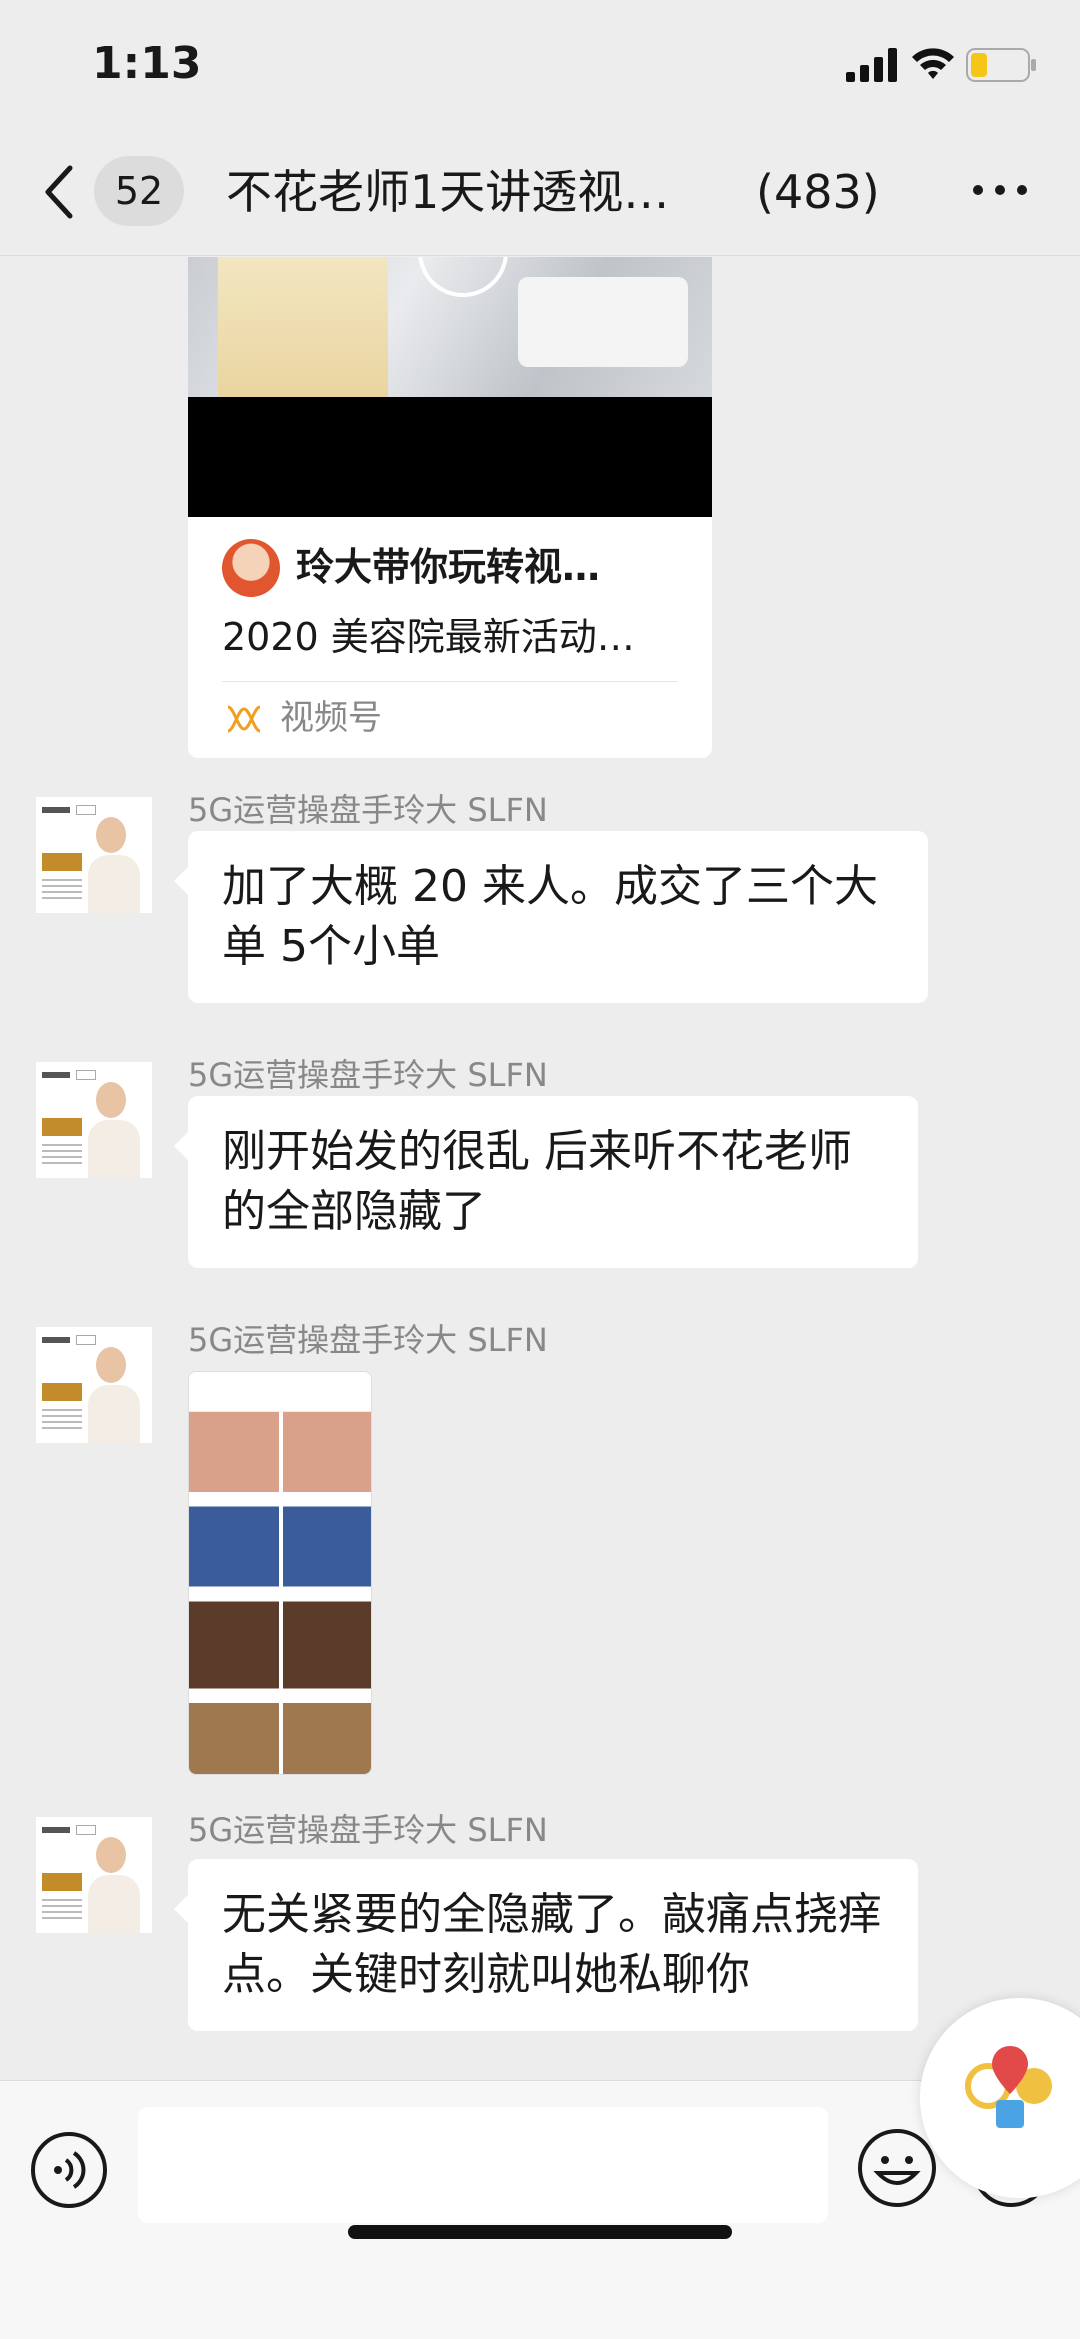 The width and height of the screenshot is (1080, 2339). Describe the element at coordinates (251, 568) in the screenshot. I see `author-avatar` at that location.